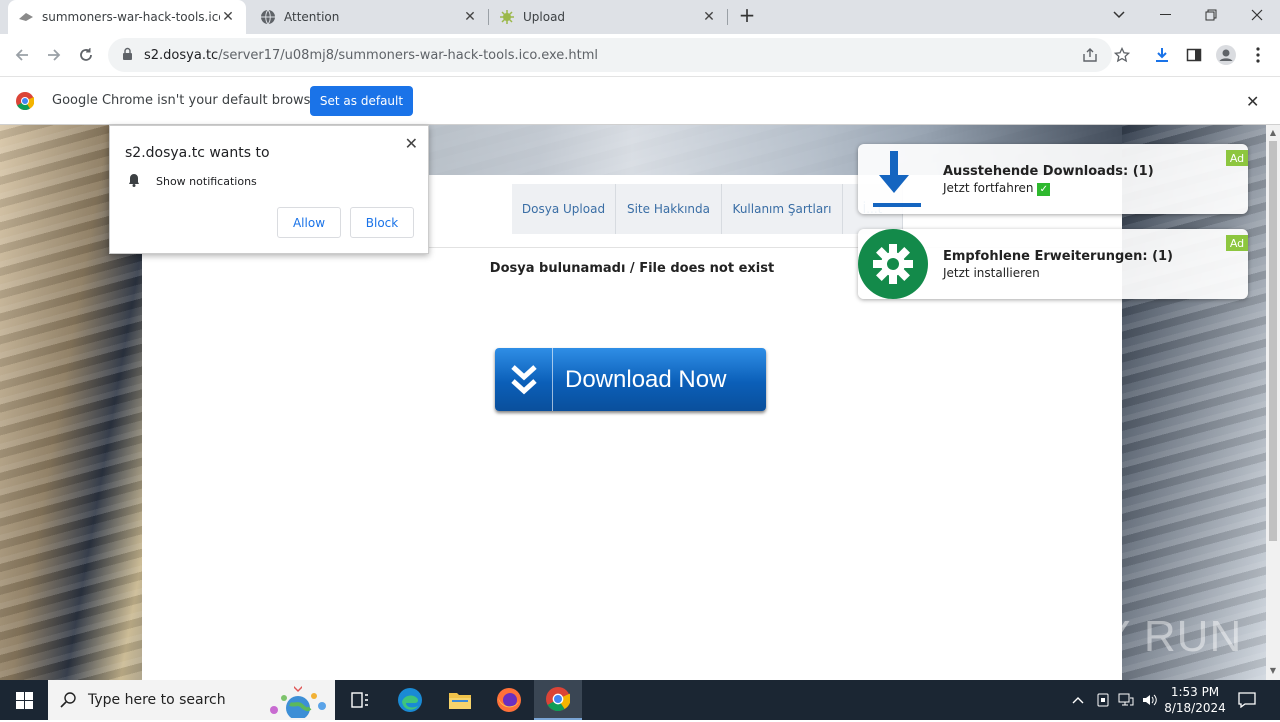  Describe the element at coordinates (309, 222) in the screenshot. I see `allow-button: Allow` at that location.